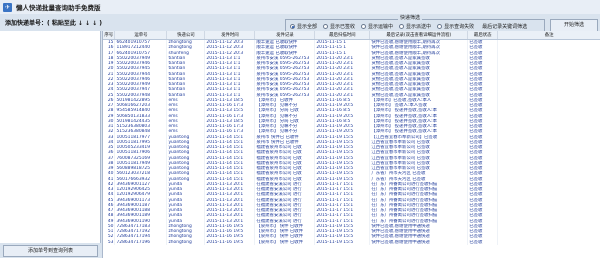 The width and height of the screenshot is (600, 258). Describe the element at coordinates (109, 242) in the screenshot. I see `table-cell: 53` at that location.